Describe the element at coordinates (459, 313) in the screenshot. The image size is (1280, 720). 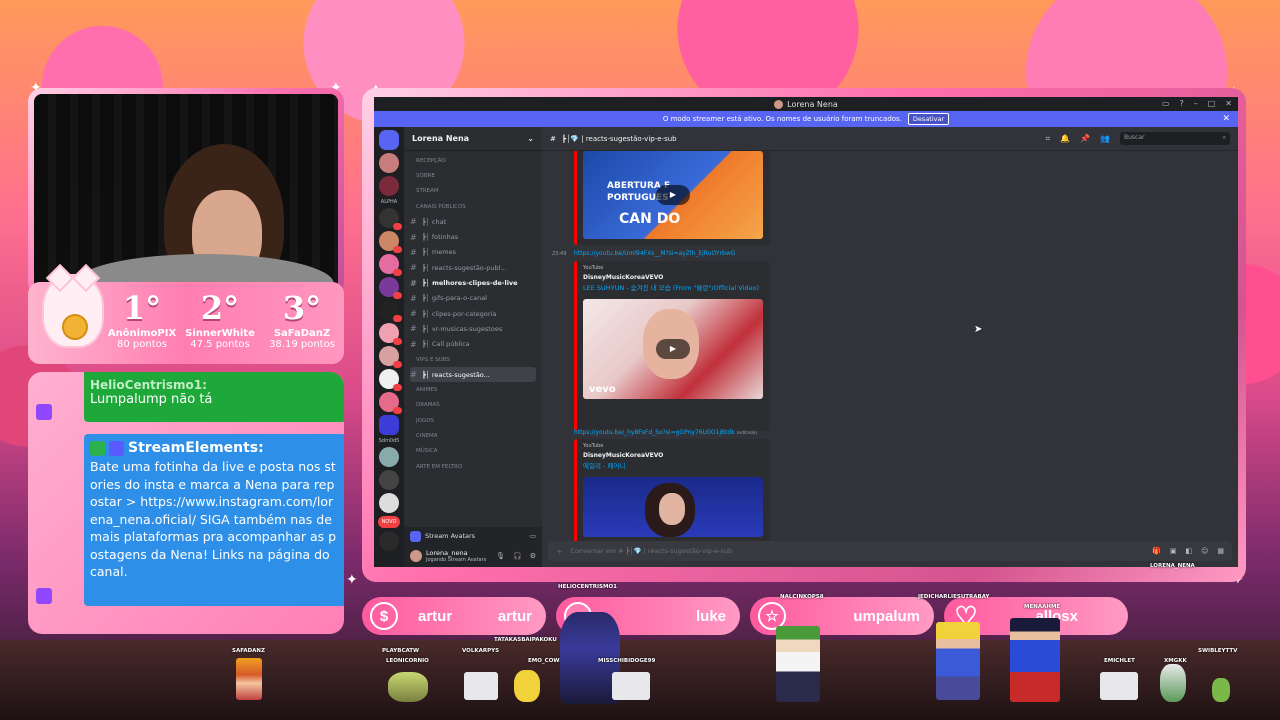
I see `channel-label: ┣│ clipes-por-categoria` at that location.